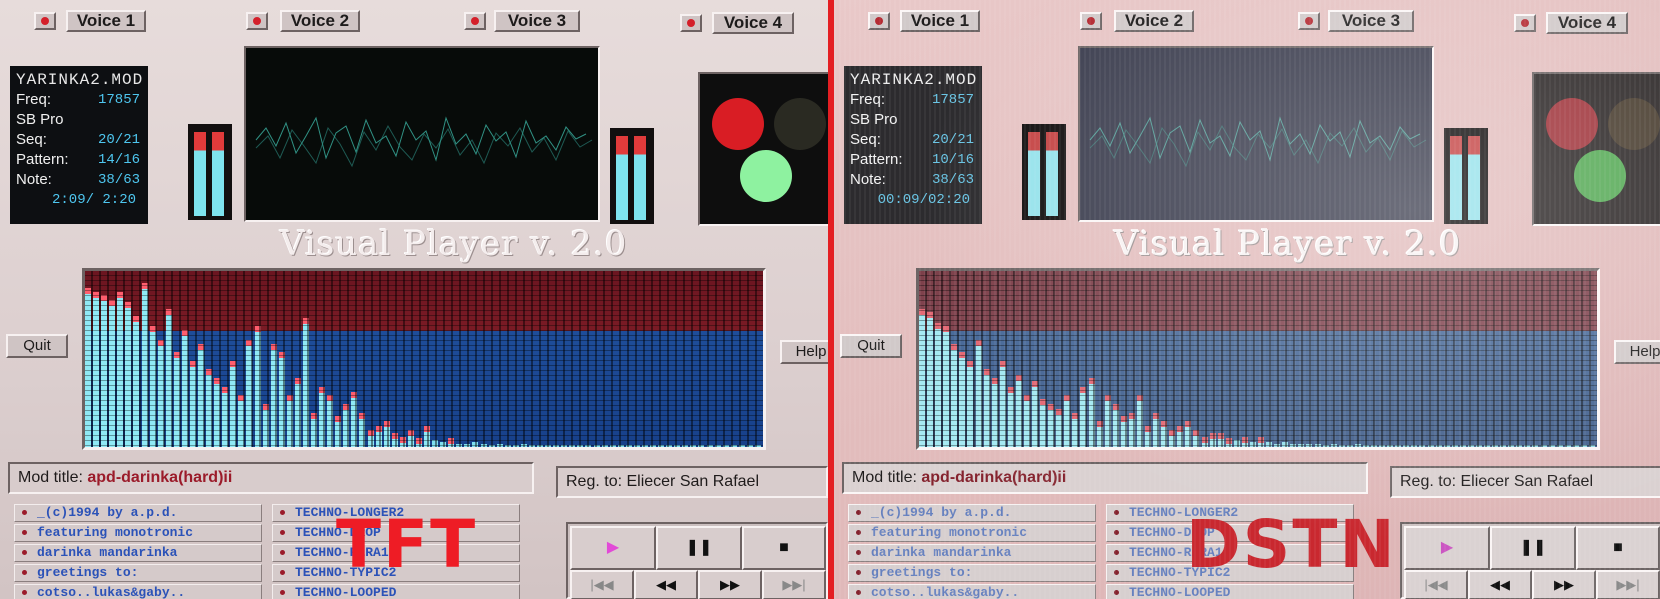  Describe the element at coordinates (1291, 544) in the screenshot. I see `display-type-caption: DSTN` at that location.